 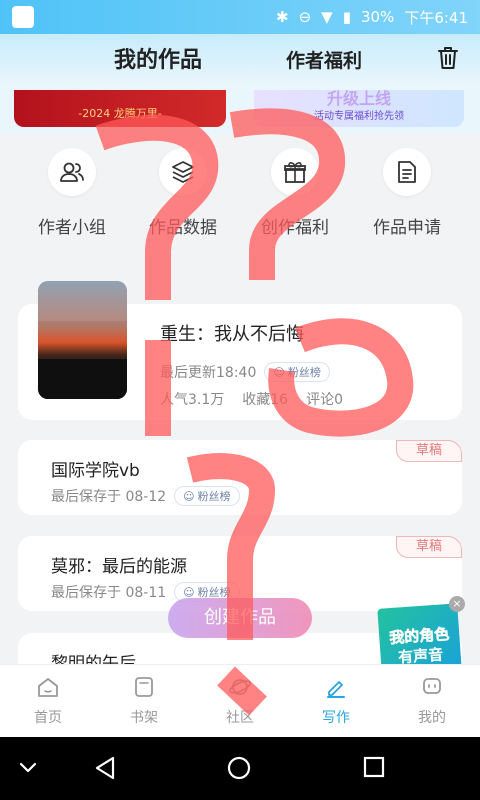 What do you see at coordinates (295, 228) in the screenshot?
I see `quick-label: 创作福利` at bounding box center [295, 228].